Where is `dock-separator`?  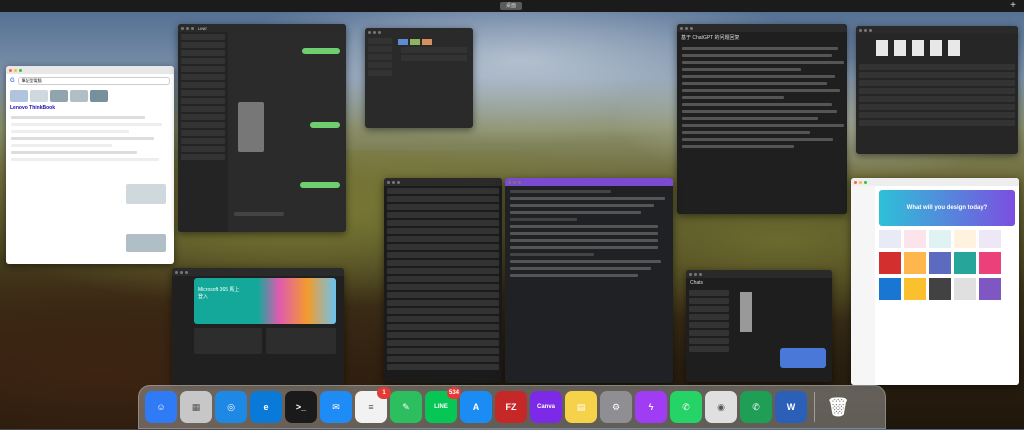
dock-separator is located at coordinates (814, 407).